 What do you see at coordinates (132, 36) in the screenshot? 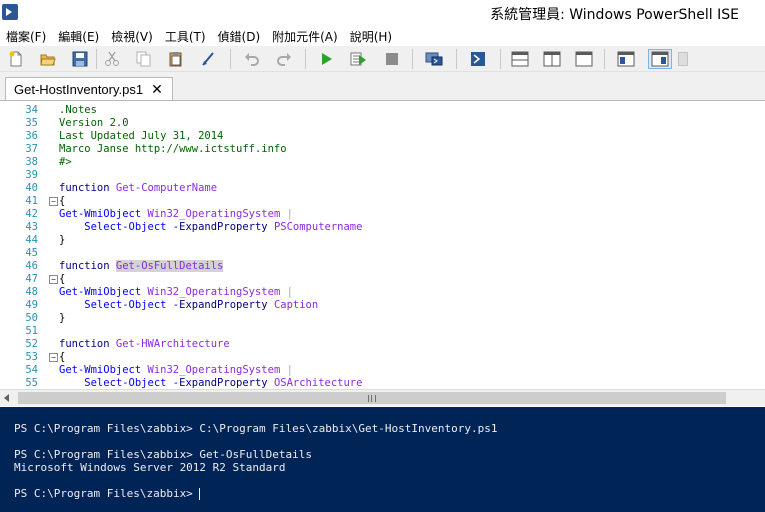
I see `menu-view: 檢視(V)` at bounding box center [132, 36].